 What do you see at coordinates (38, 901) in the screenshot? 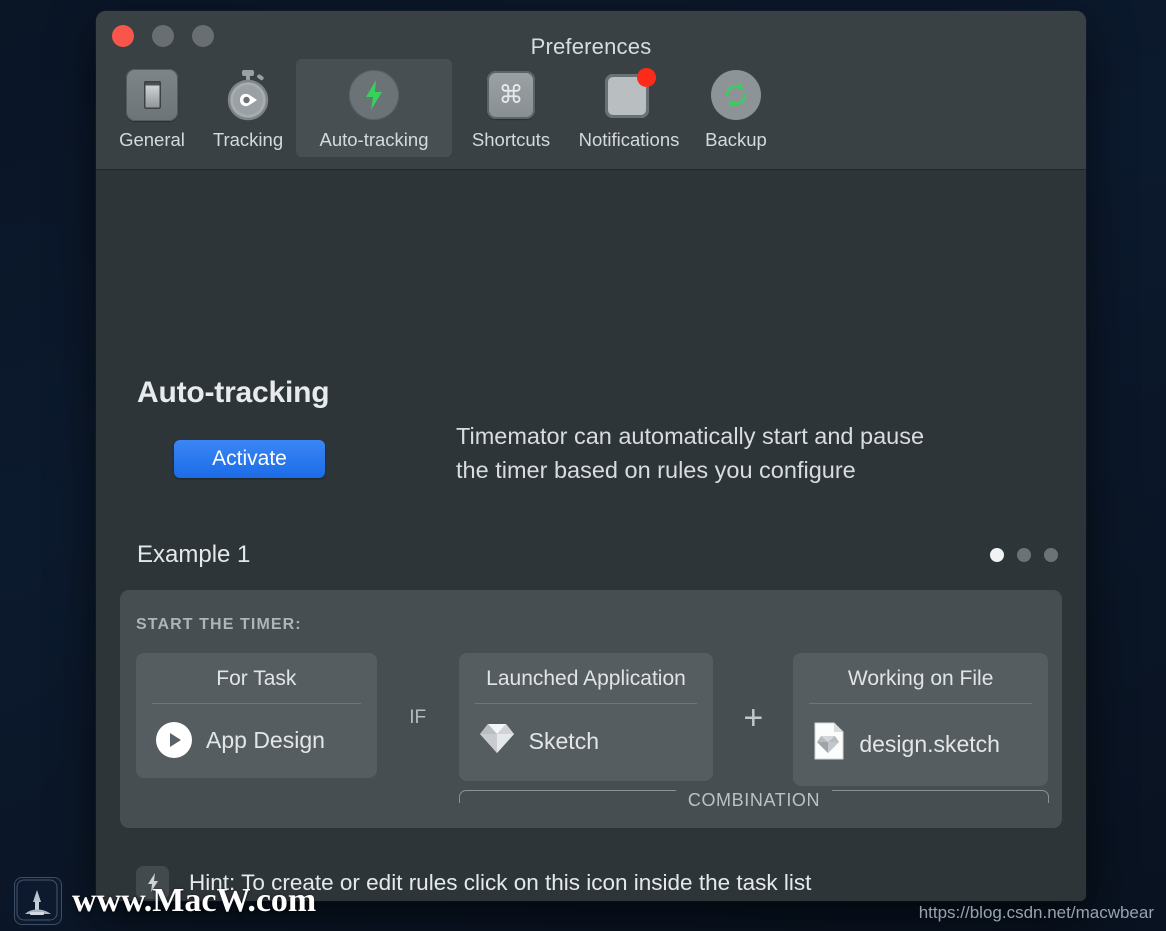
I see `macw-logo-icon` at bounding box center [38, 901].